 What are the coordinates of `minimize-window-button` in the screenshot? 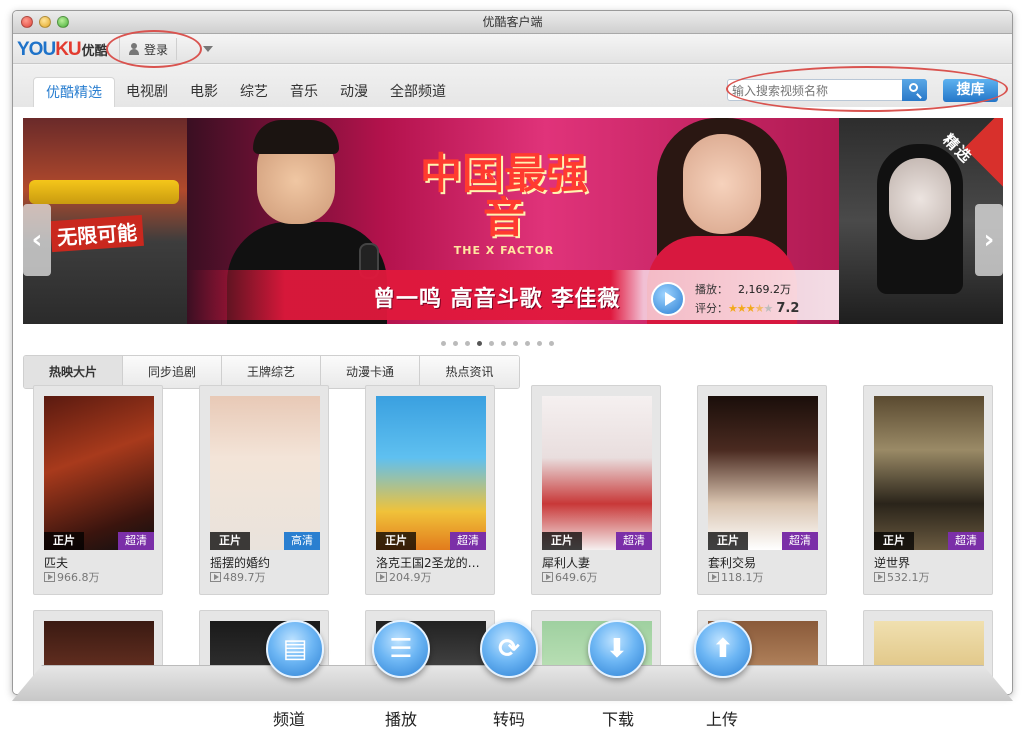 It's located at (45, 22).